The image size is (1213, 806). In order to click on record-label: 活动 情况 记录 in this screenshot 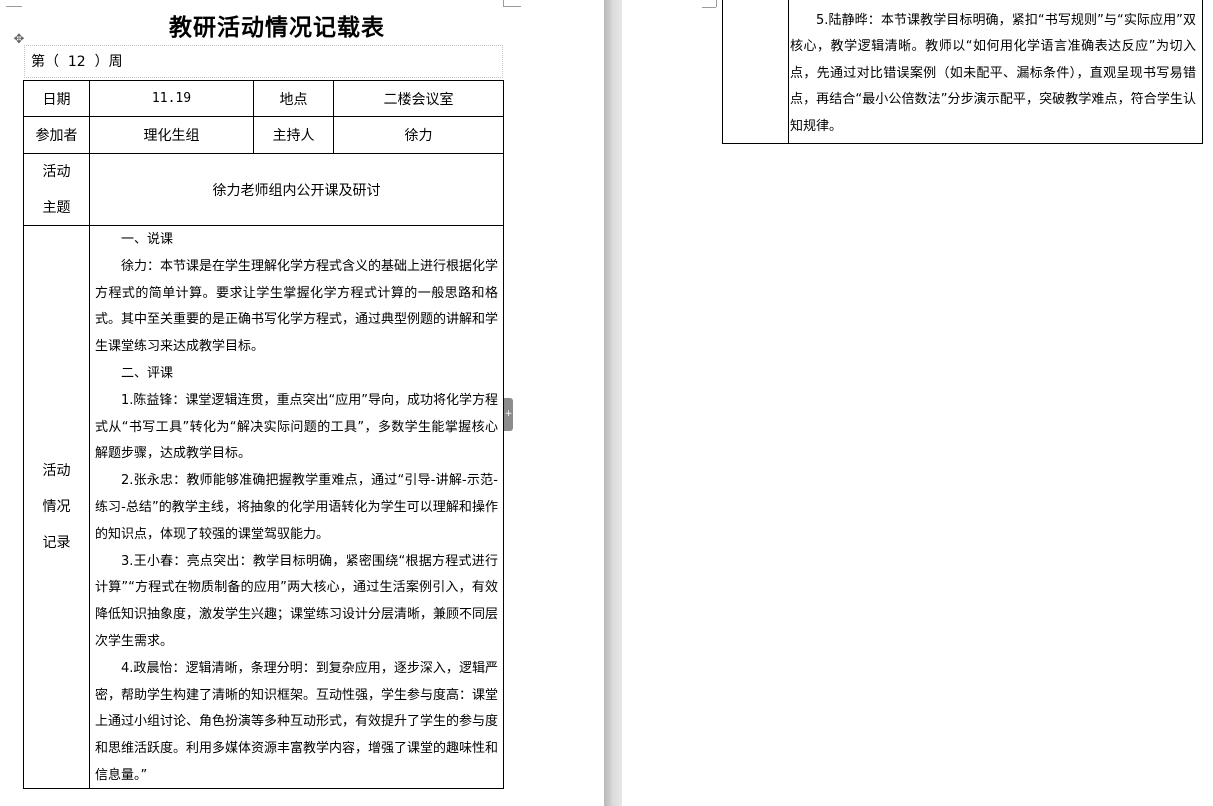, I will do `click(56, 507)`.